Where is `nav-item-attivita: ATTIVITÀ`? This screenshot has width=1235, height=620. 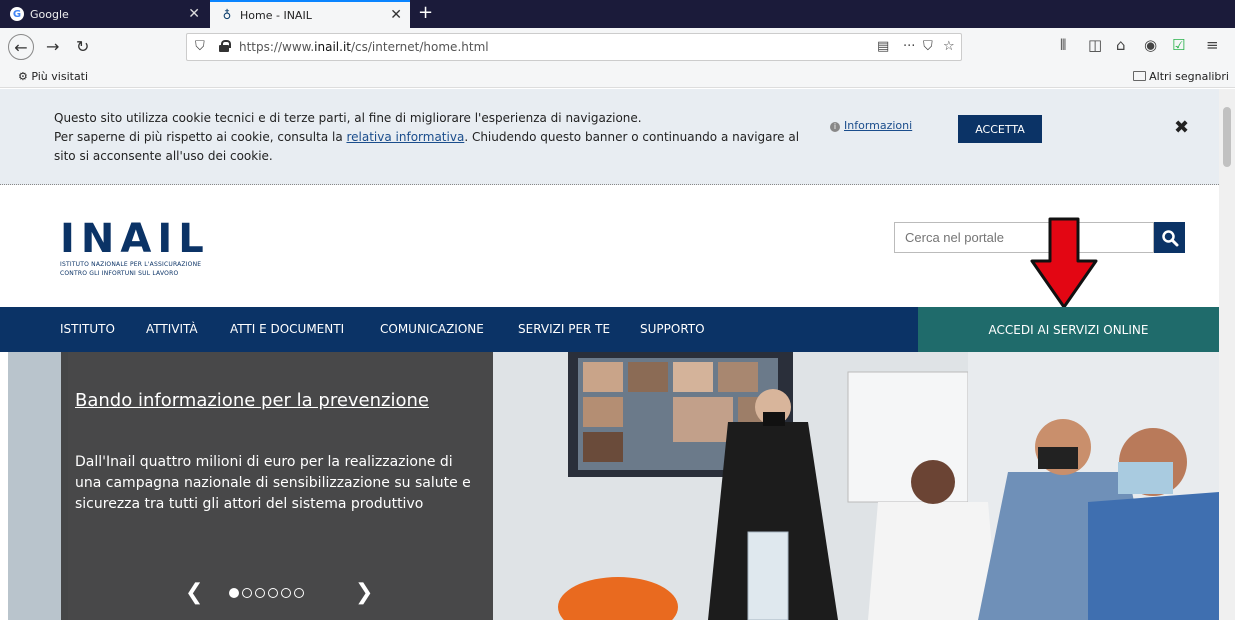
nav-item-attivita: ATTIVITÀ is located at coordinates (172, 329).